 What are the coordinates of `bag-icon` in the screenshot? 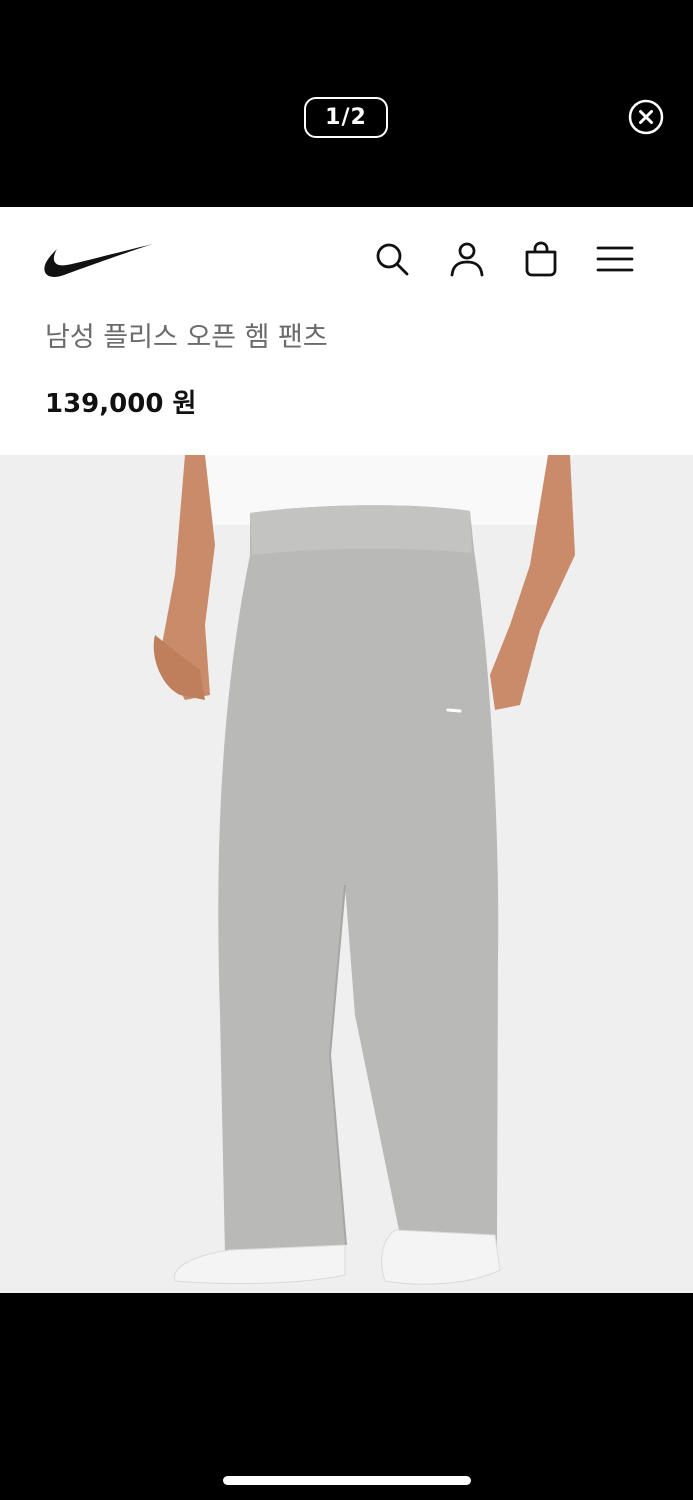 It's located at (541, 259).